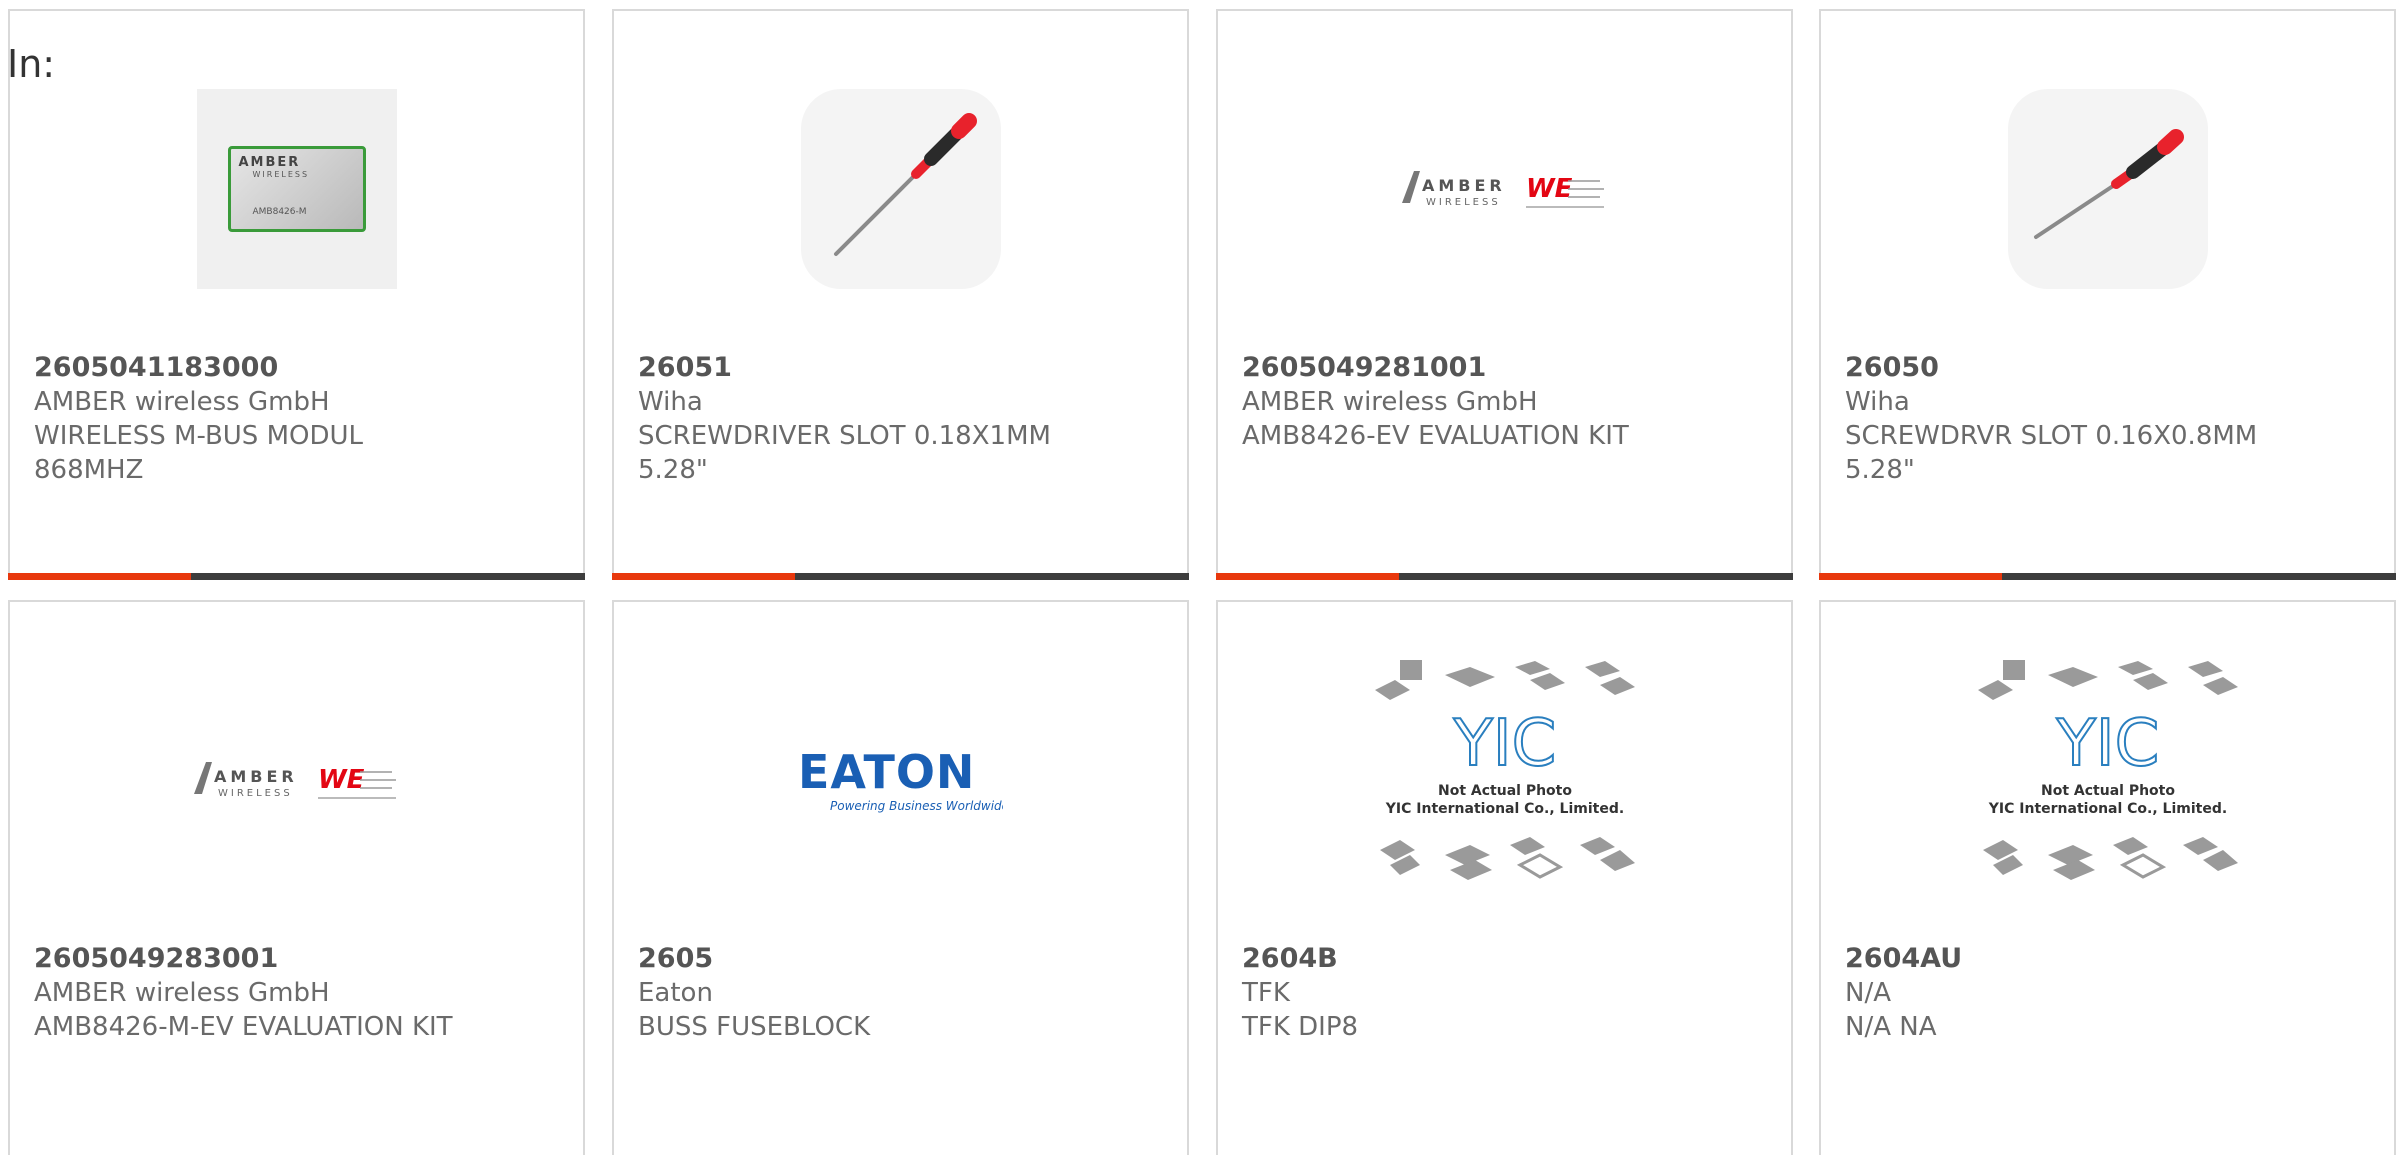  Describe the element at coordinates (31, 64) in the screenshot. I see `filter-label: In:` at that location.